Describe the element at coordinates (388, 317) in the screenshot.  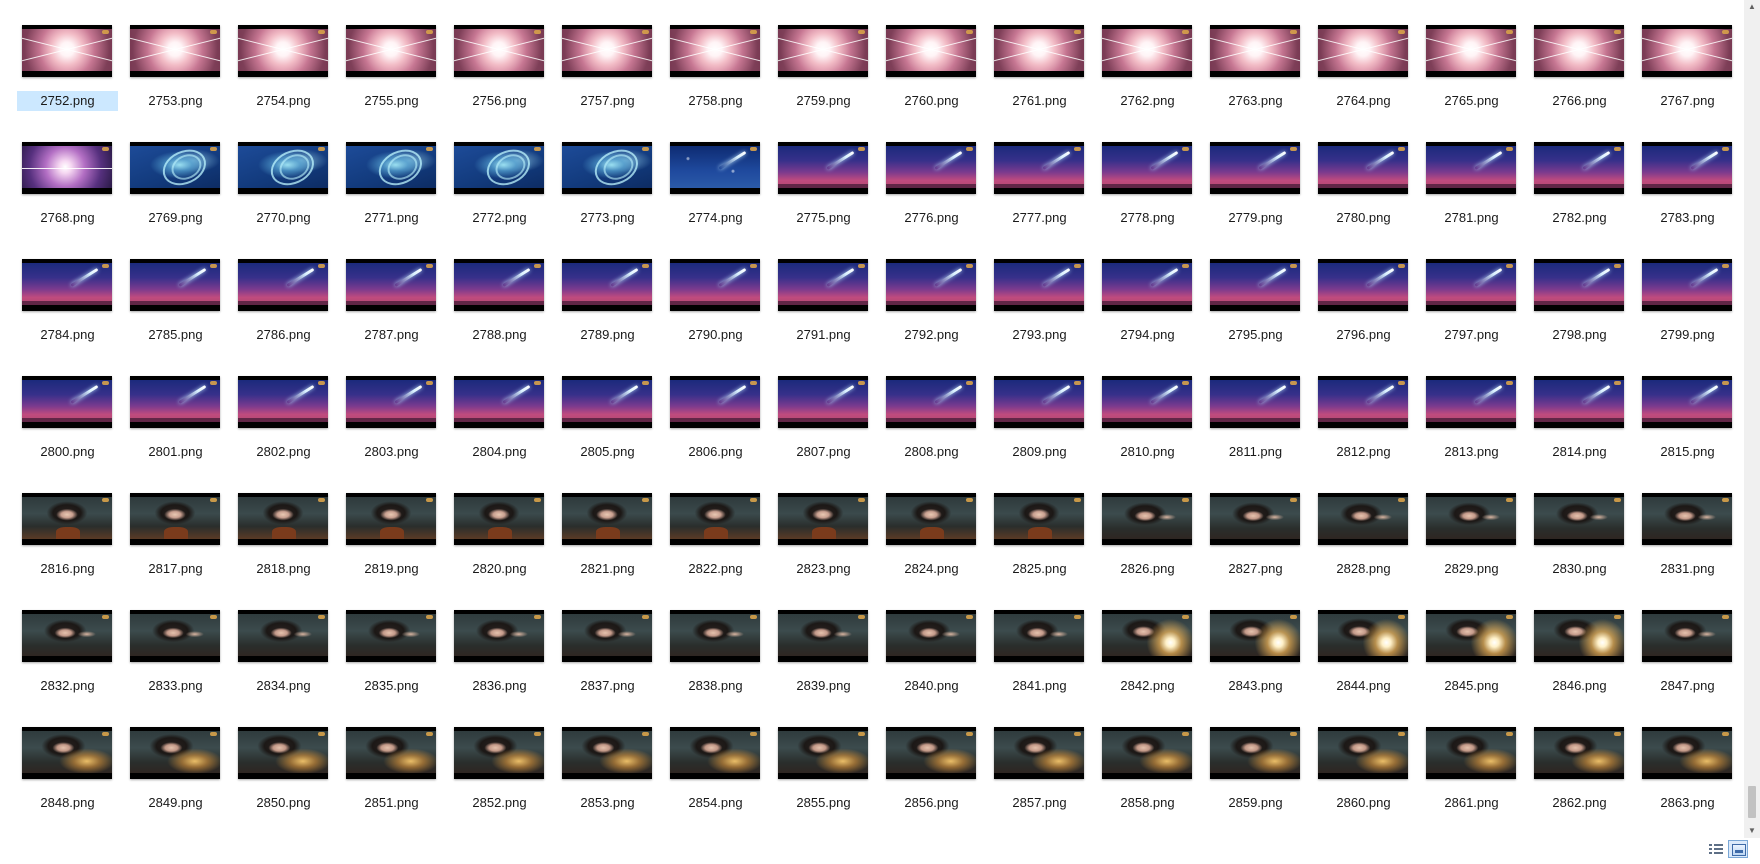
I see `file-tile: 2787.png` at that location.